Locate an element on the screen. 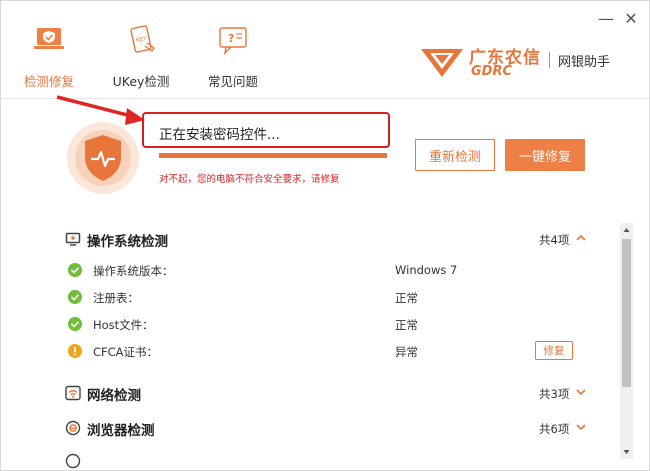  list-item: Host文件： 正常 is located at coordinates (311, 324).